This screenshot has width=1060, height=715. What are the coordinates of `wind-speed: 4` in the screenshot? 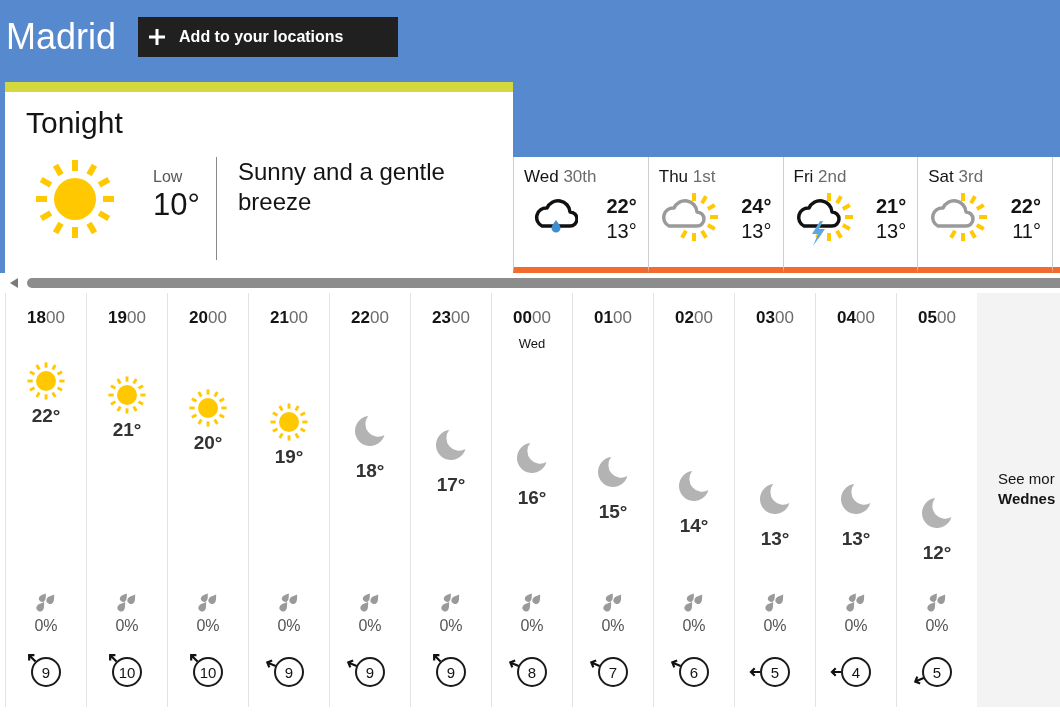 It's located at (856, 672).